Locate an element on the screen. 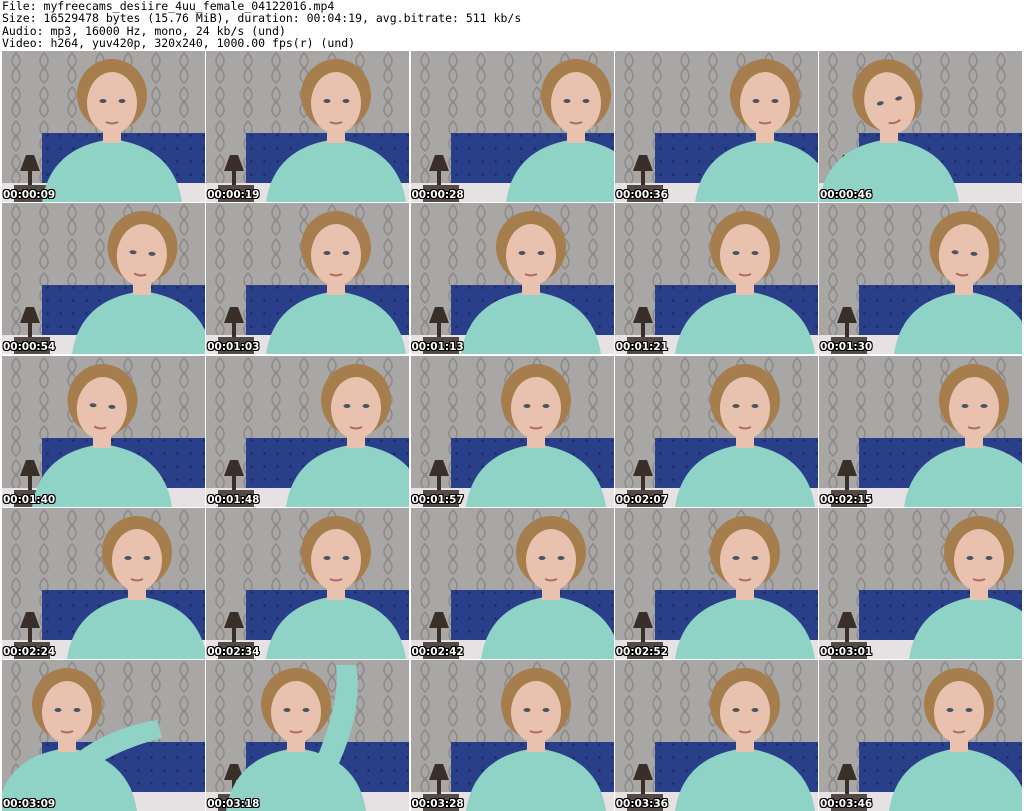 Image resolution: width=1024 pixels, height=811 pixels. thumbnail-timestamp: 00:01:40 is located at coordinates (29, 499).